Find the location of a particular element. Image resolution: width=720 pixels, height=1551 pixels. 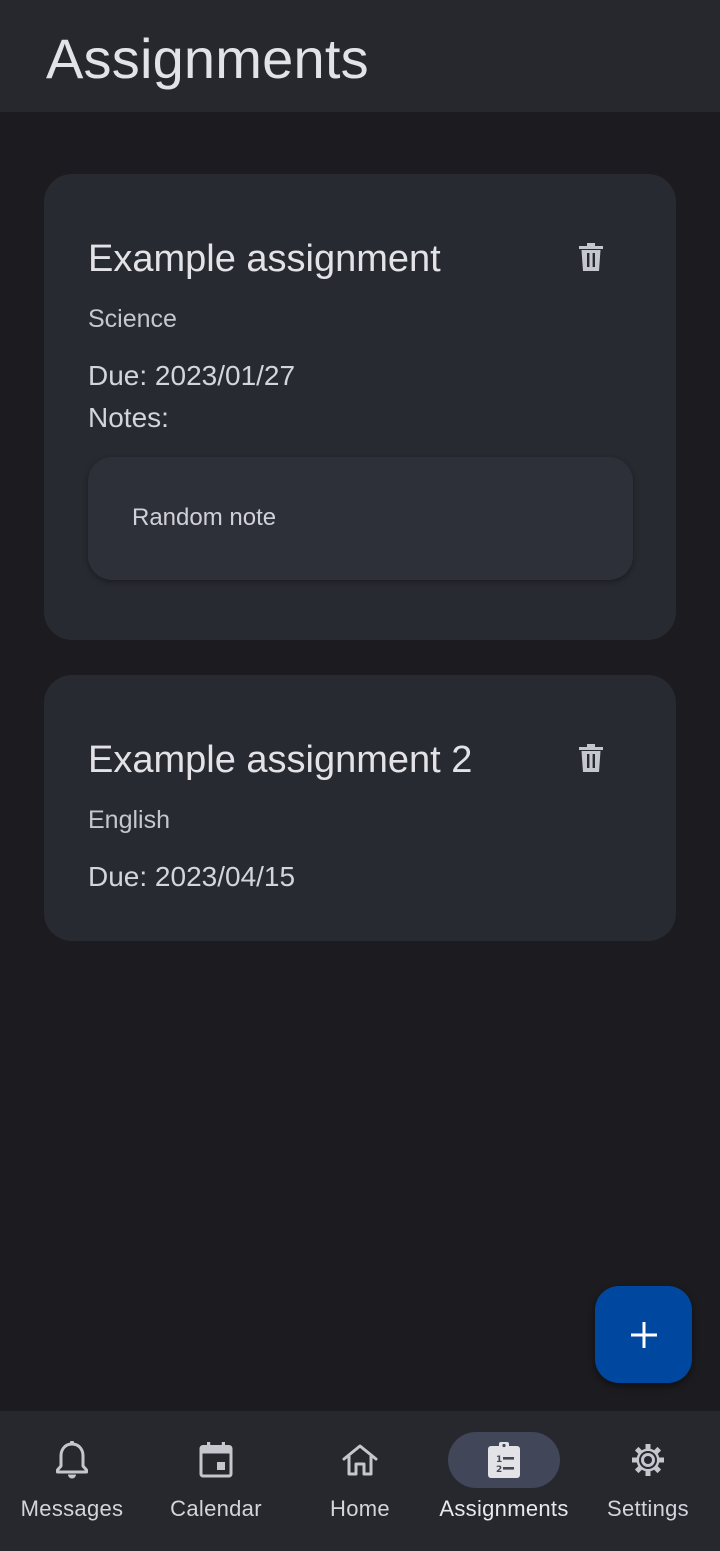

nav-item-settings: Settings is located at coordinates (648, 1481).